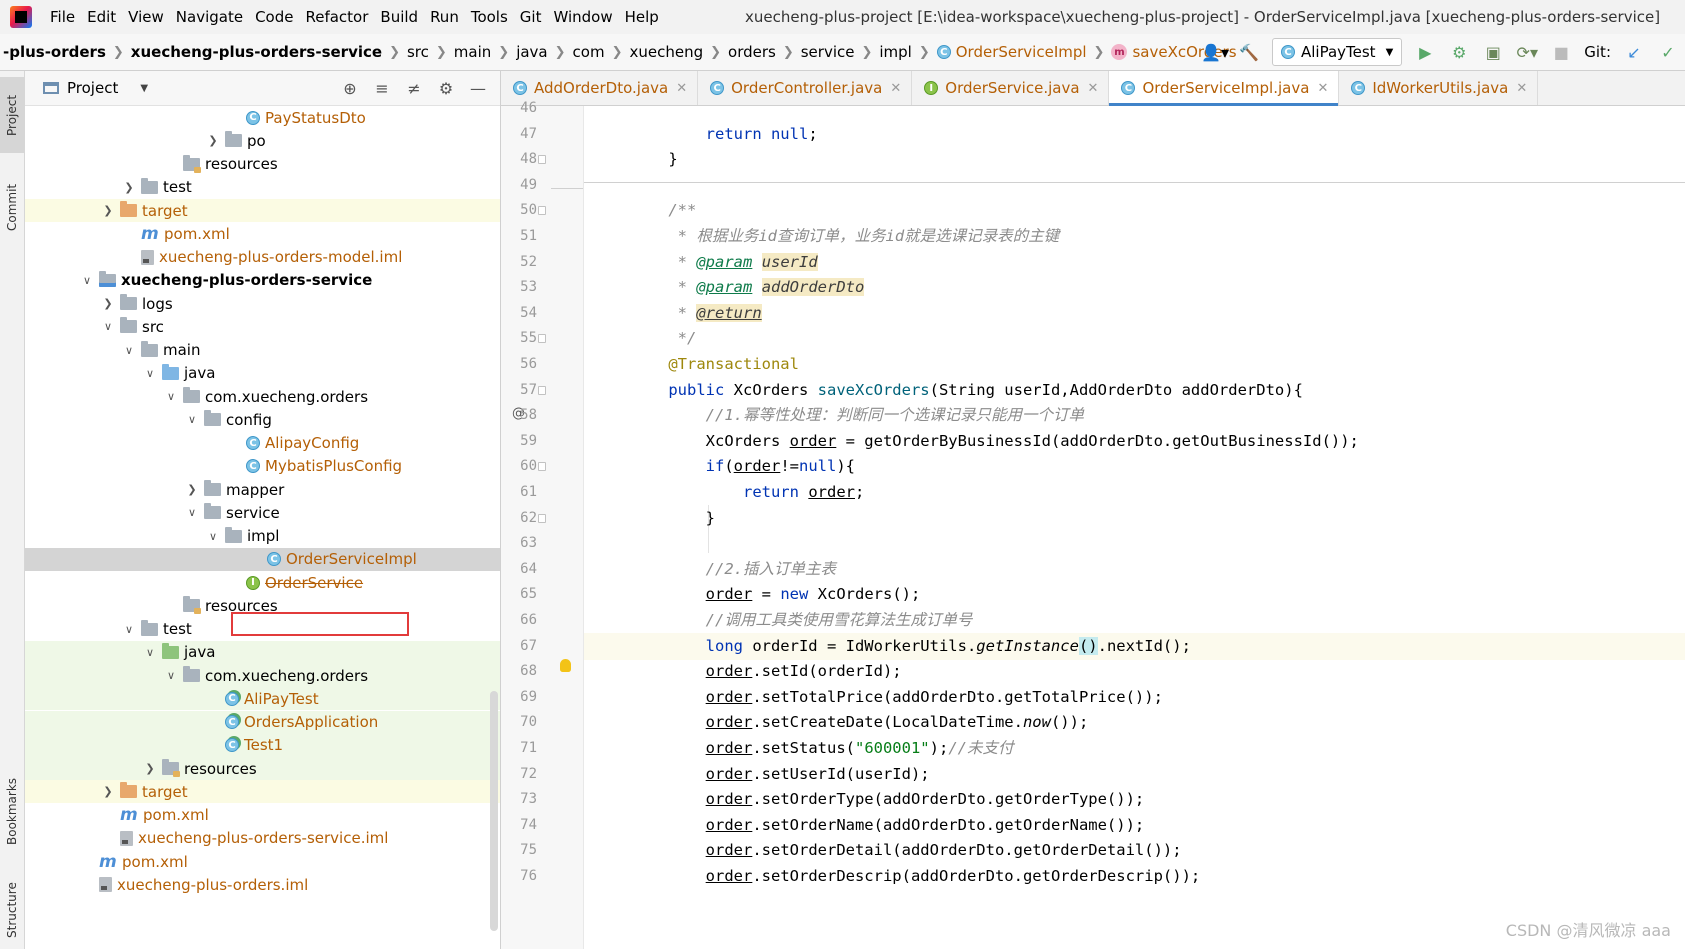 The height and width of the screenshot is (949, 1685). I want to click on git-update-icon: ↙, so click(1634, 52).